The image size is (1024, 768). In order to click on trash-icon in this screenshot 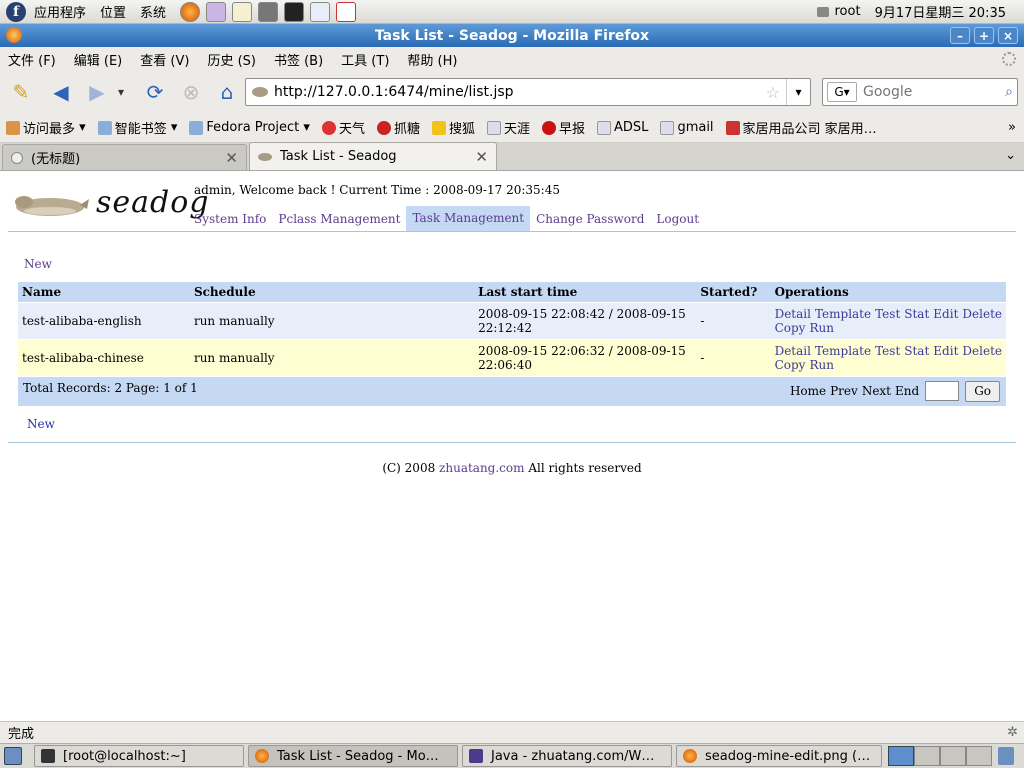, I will do `click(1006, 756)`.